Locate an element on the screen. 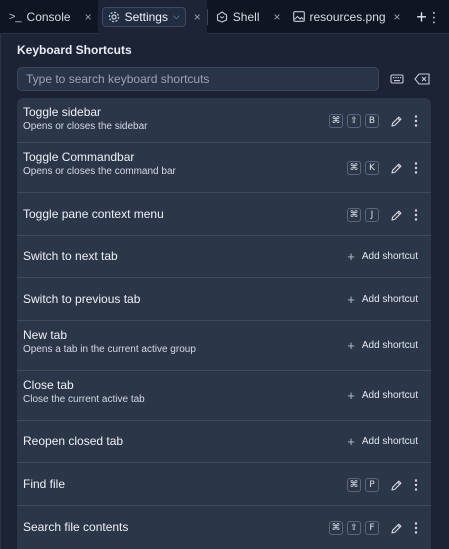  terminal-icon: >_ is located at coordinates (15, 16).